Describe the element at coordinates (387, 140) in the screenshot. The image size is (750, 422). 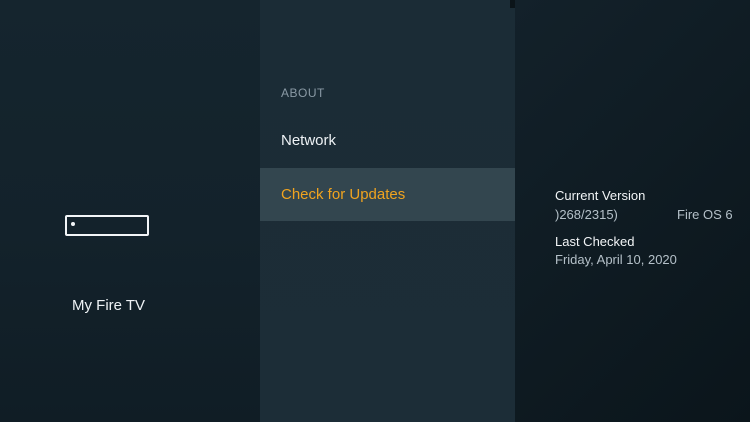
I see `menu-item-network: Network` at that location.